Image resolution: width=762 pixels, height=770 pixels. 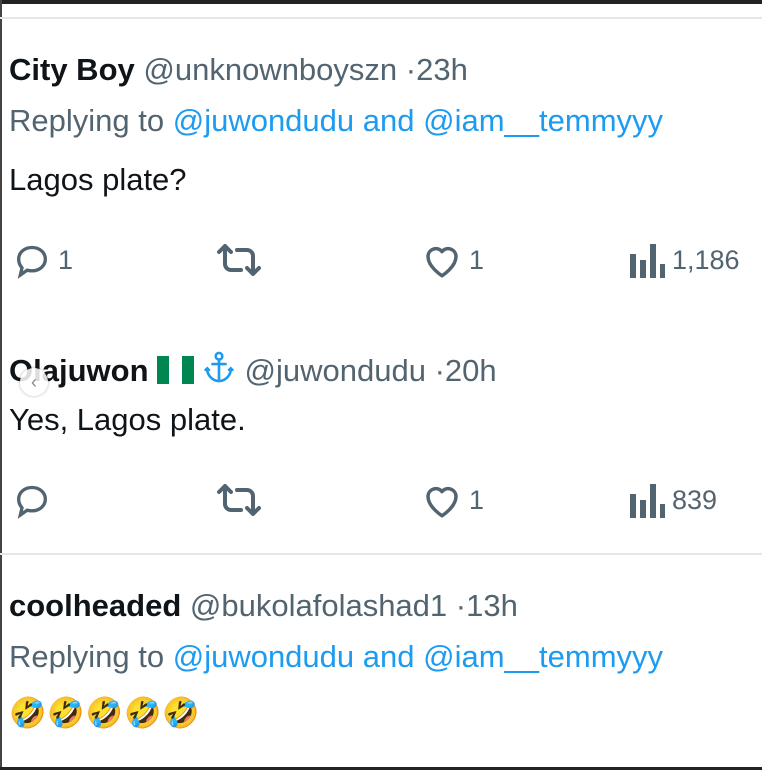 What do you see at coordinates (127, 419) in the screenshot?
I see `tweet-text: Yes, Lagos plate.` at bounding box center [127, 419].